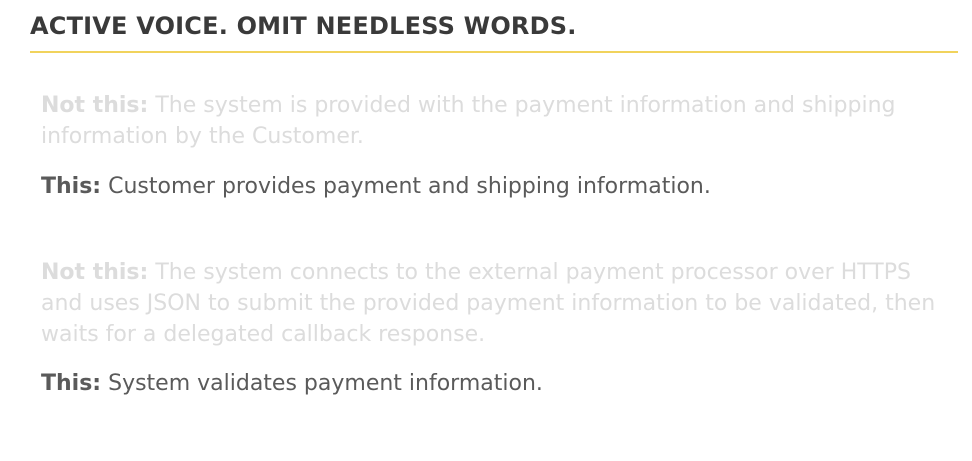 The image size is (972, 461). I want to click on this-text: System validates payment information., so click(322, 383).